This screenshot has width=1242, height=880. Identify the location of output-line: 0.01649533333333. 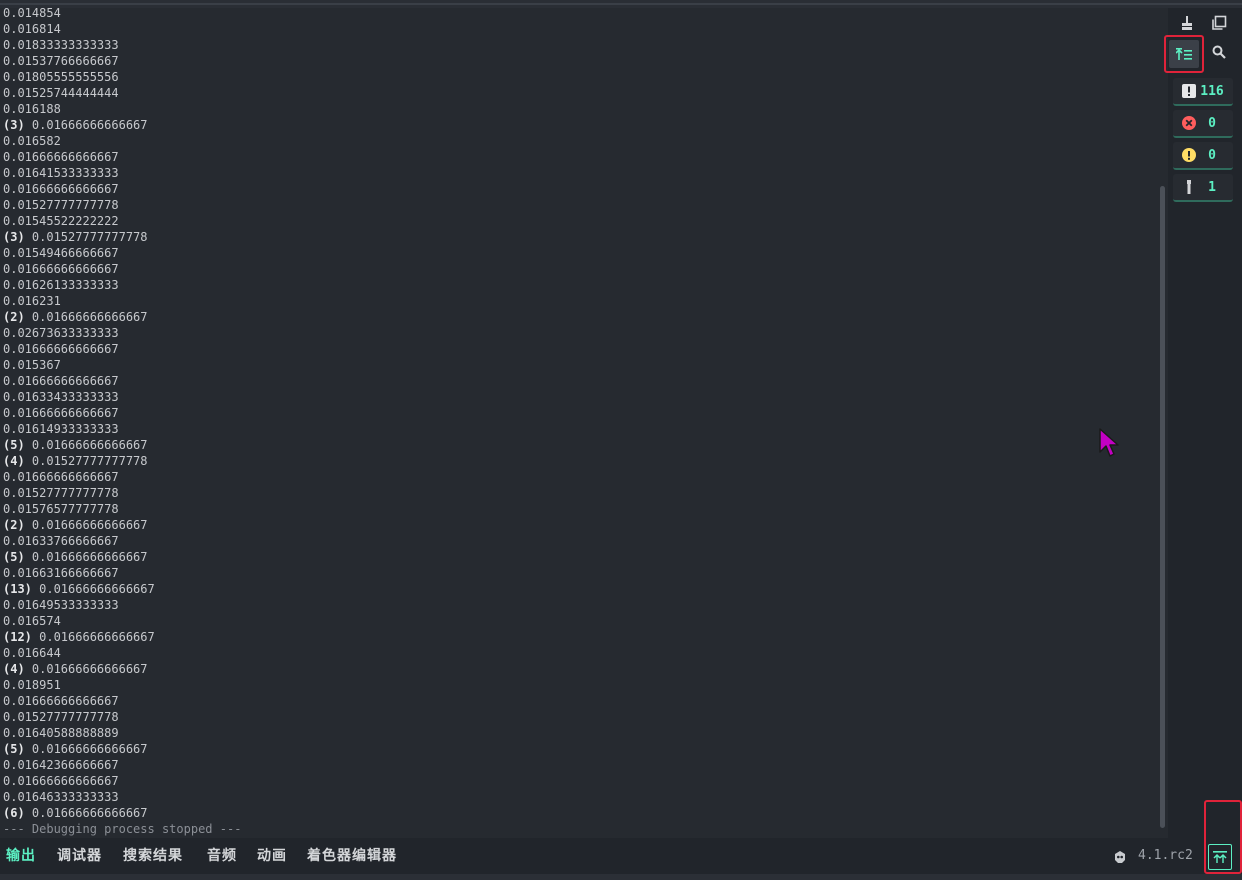
(122, 605).